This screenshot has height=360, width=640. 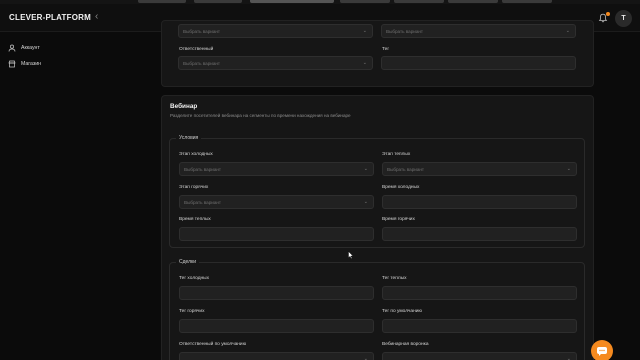 What do you see at coordinates (479, 234) in the screenshot?
I see `hot-time-input` at bounding box center [479, 234].